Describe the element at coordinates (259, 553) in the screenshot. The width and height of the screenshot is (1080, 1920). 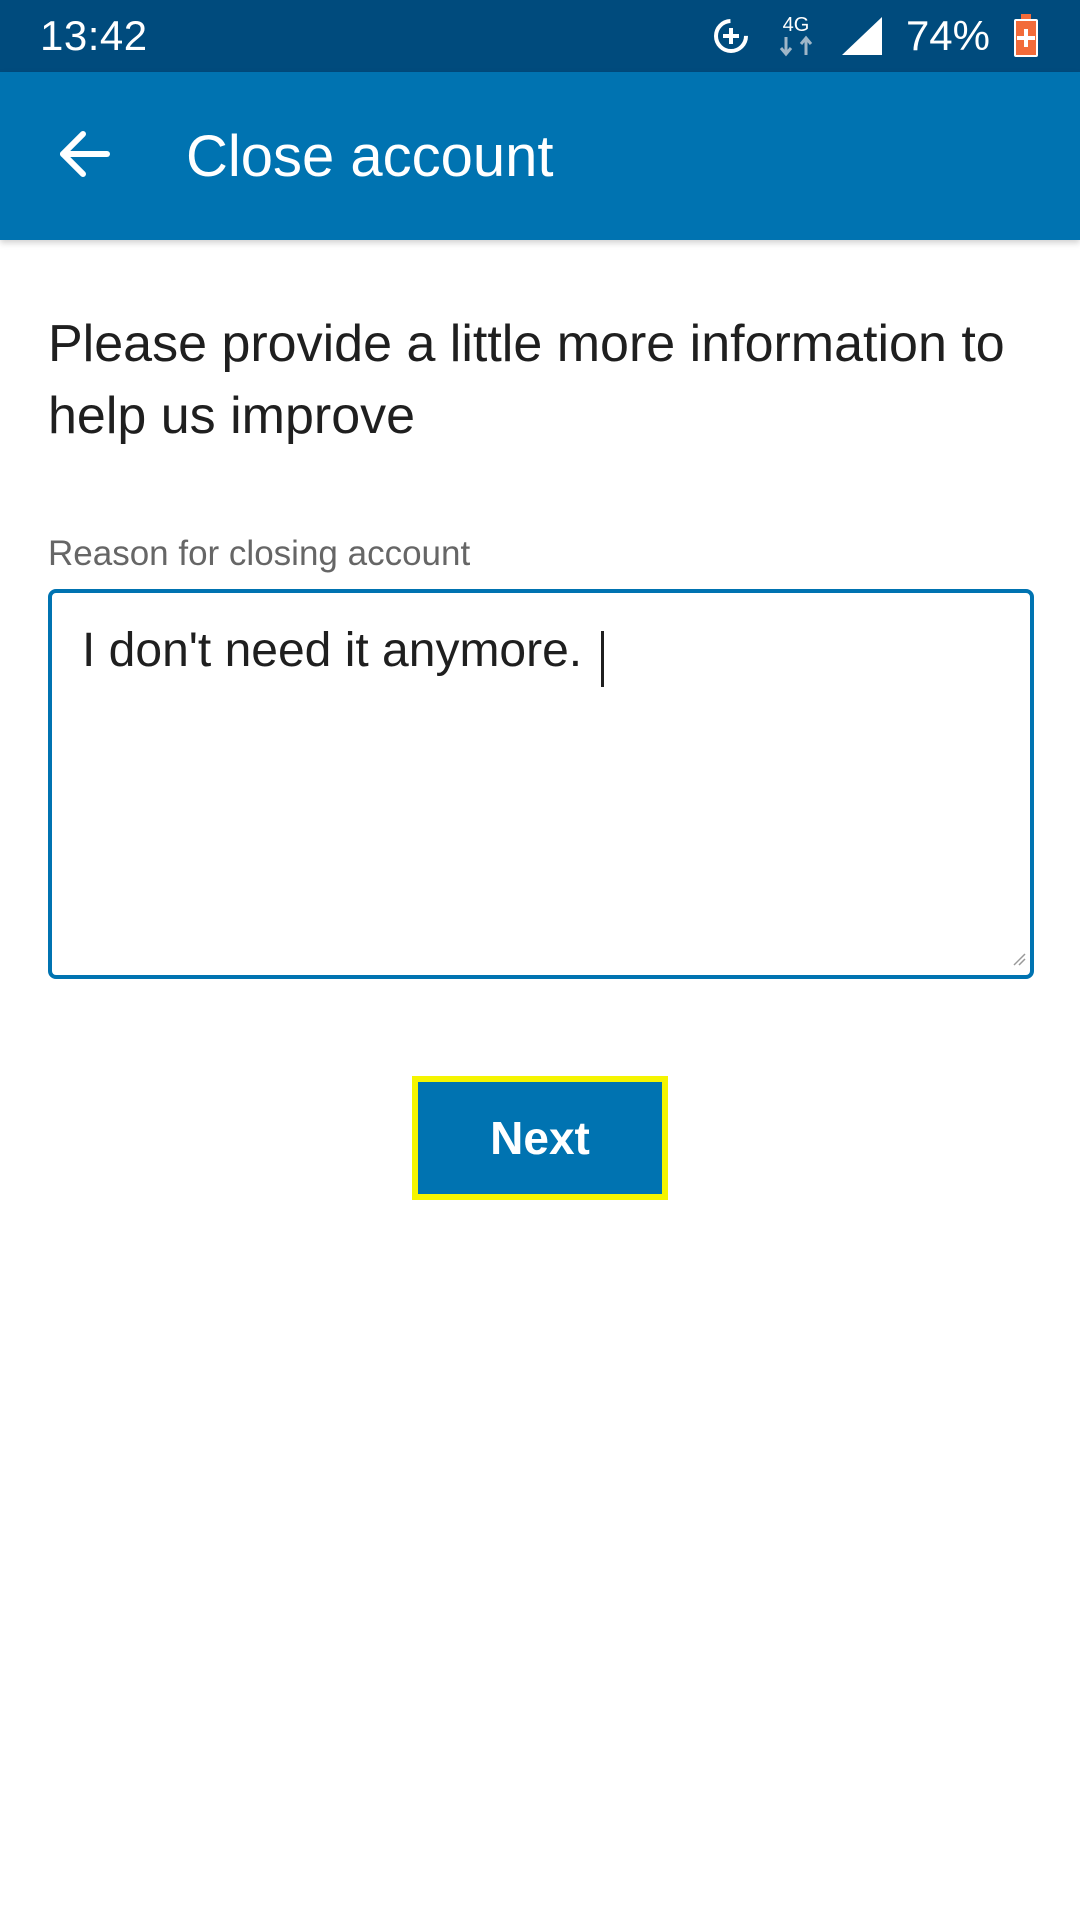
I see `reason-field-label: Reason for closing account` at that location.